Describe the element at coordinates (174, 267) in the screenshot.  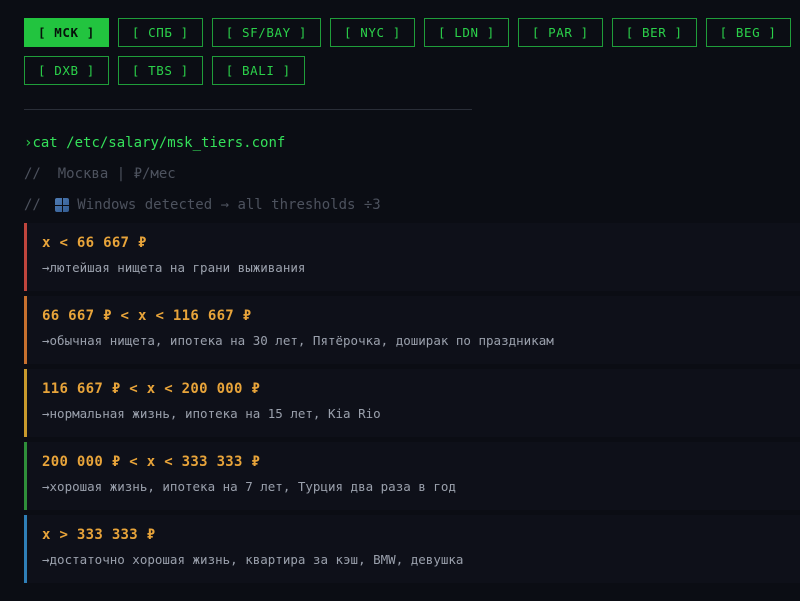
I see `tier-description: →лютейшая нищета на грани выживания` at that location.